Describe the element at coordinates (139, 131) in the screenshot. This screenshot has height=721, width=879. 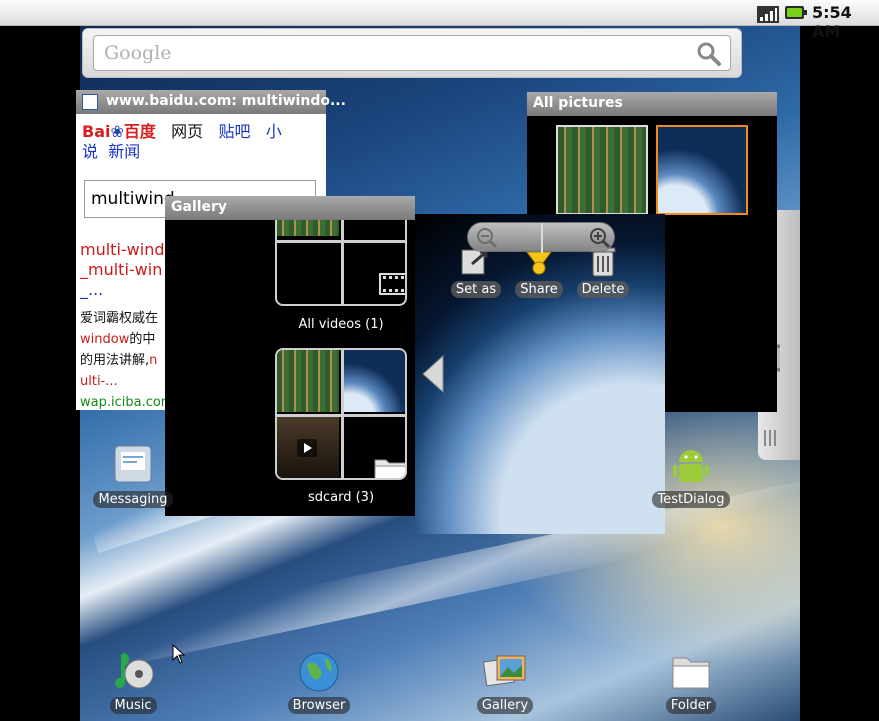
I see `baidu-logo-tail: 百度` at that location.